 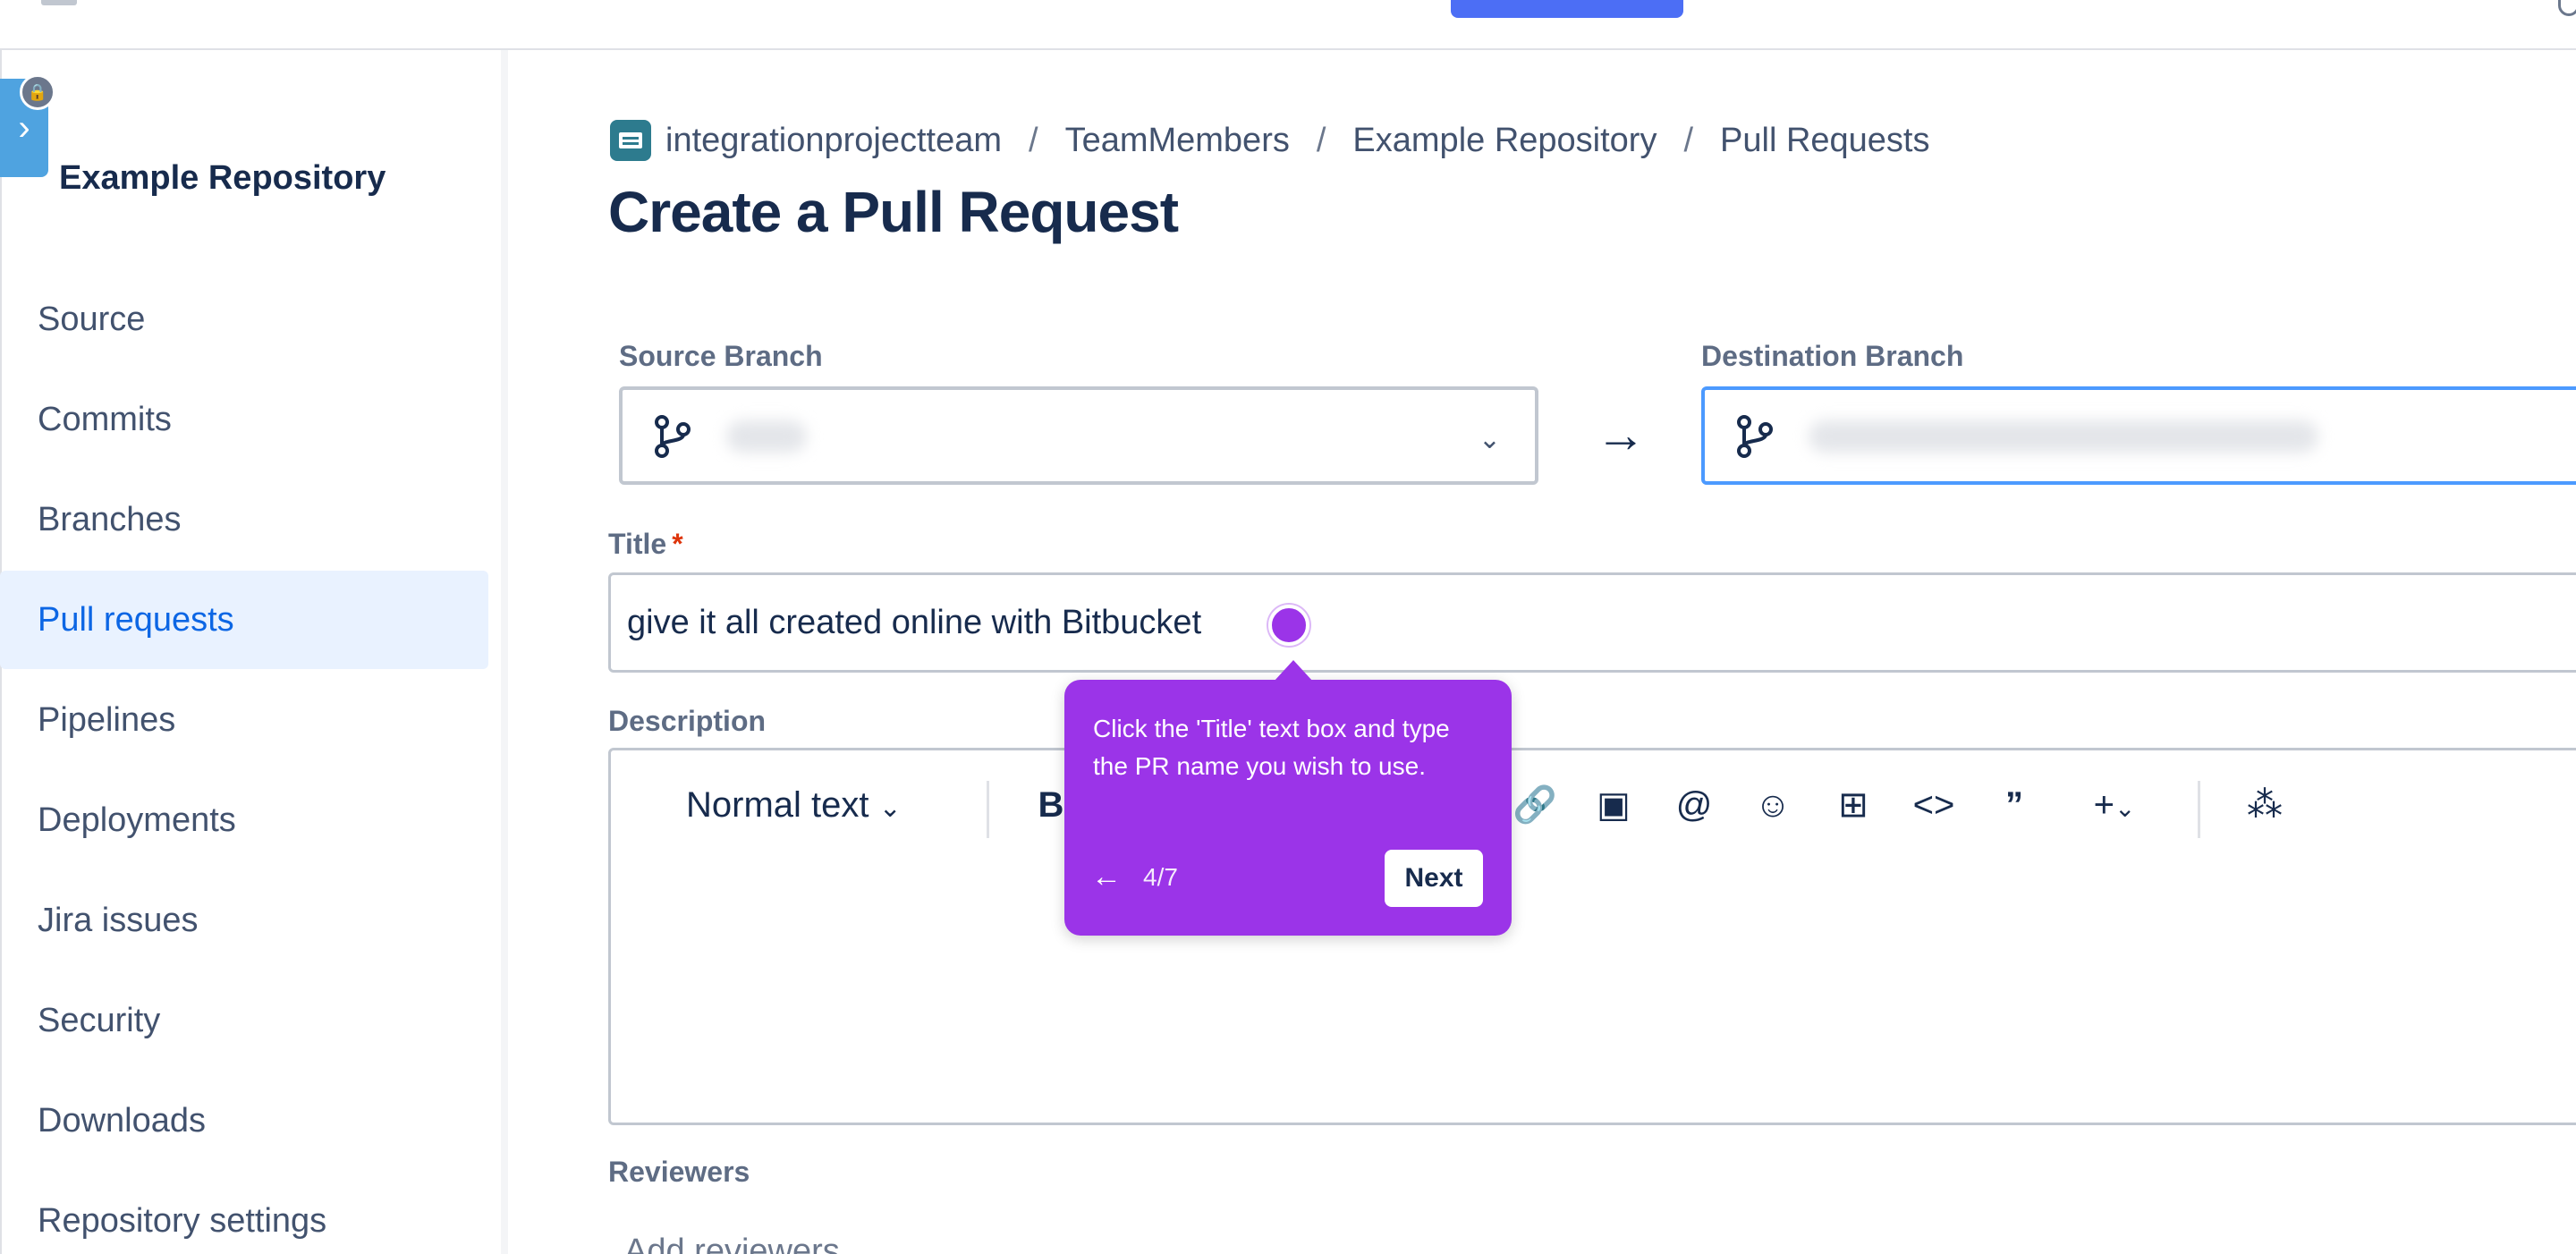 What do you see at coordinates (2567, 8) in the screenshot?
I see `top-right-icon` at bounding box center [2567, 8].